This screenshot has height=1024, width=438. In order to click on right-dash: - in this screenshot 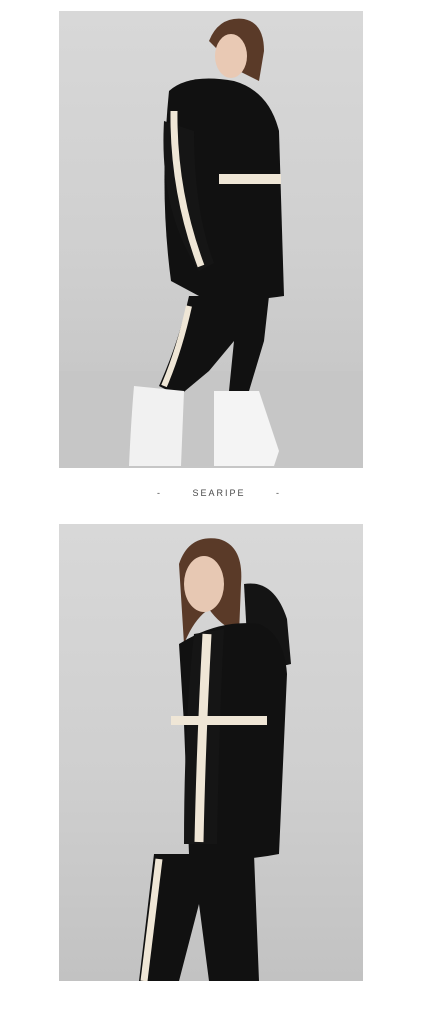, I will do `click(279, 493)`.